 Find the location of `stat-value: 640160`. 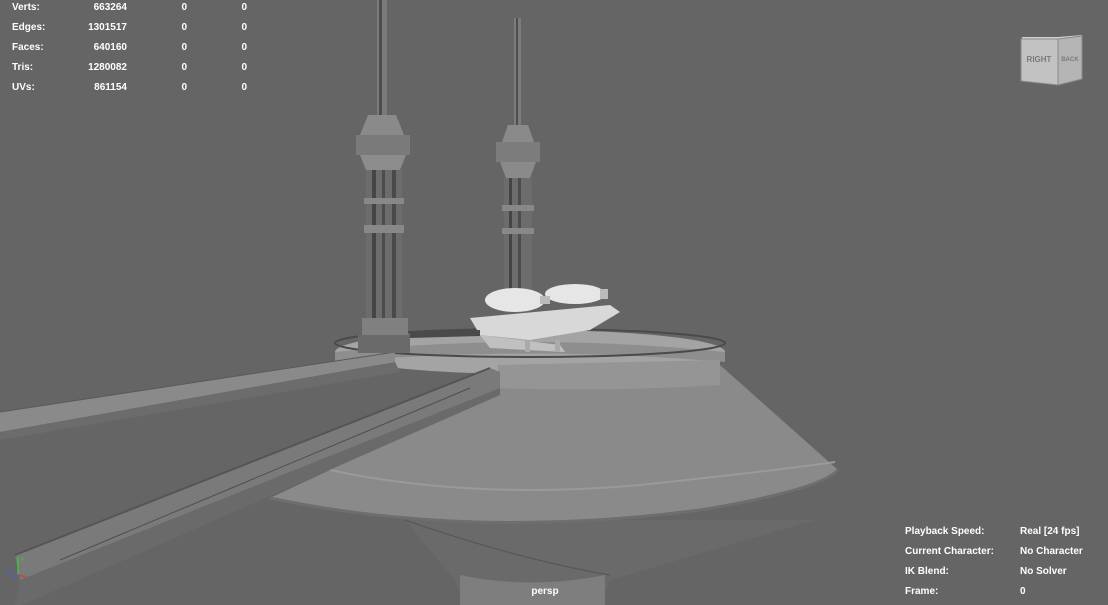

stat-value: 640160 is located at coordinates (110, 47).